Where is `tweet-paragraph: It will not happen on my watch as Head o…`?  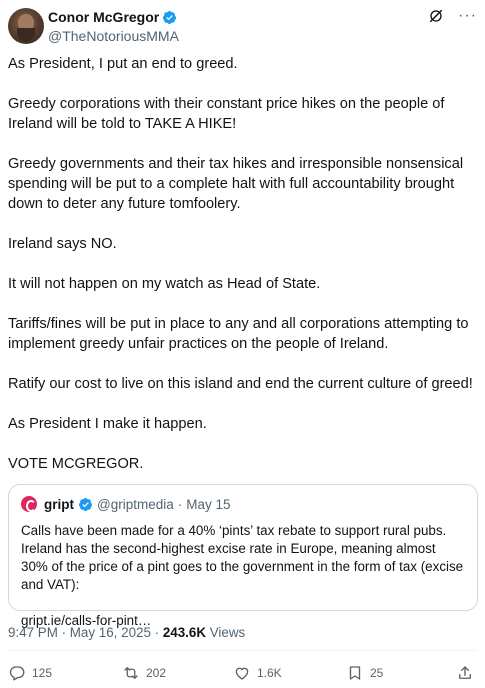
tweet-paragraph: It will not happen on my watch as Head o… is located at coordinates (164, 284).